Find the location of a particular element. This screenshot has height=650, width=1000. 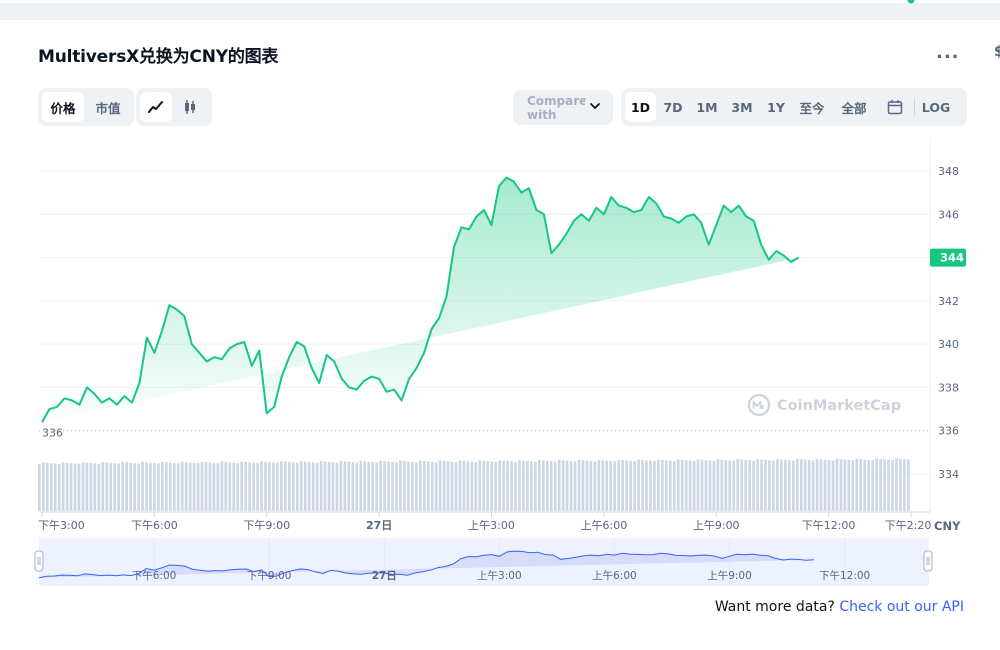

navigator-tick-label: 下午12:00 is located at coordinates (844, 575).